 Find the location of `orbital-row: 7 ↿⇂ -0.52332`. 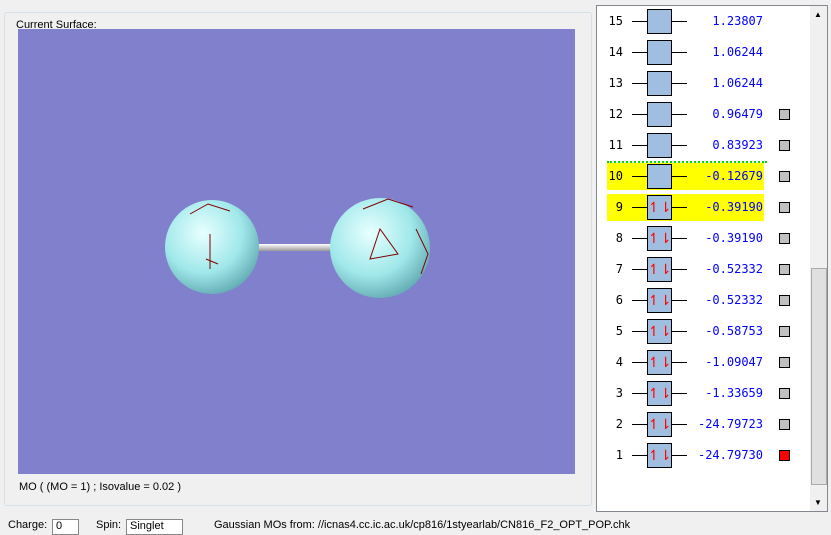

orbital-row: 7 ↿⇂ -0.52332 is located at coordinates (702, 269).